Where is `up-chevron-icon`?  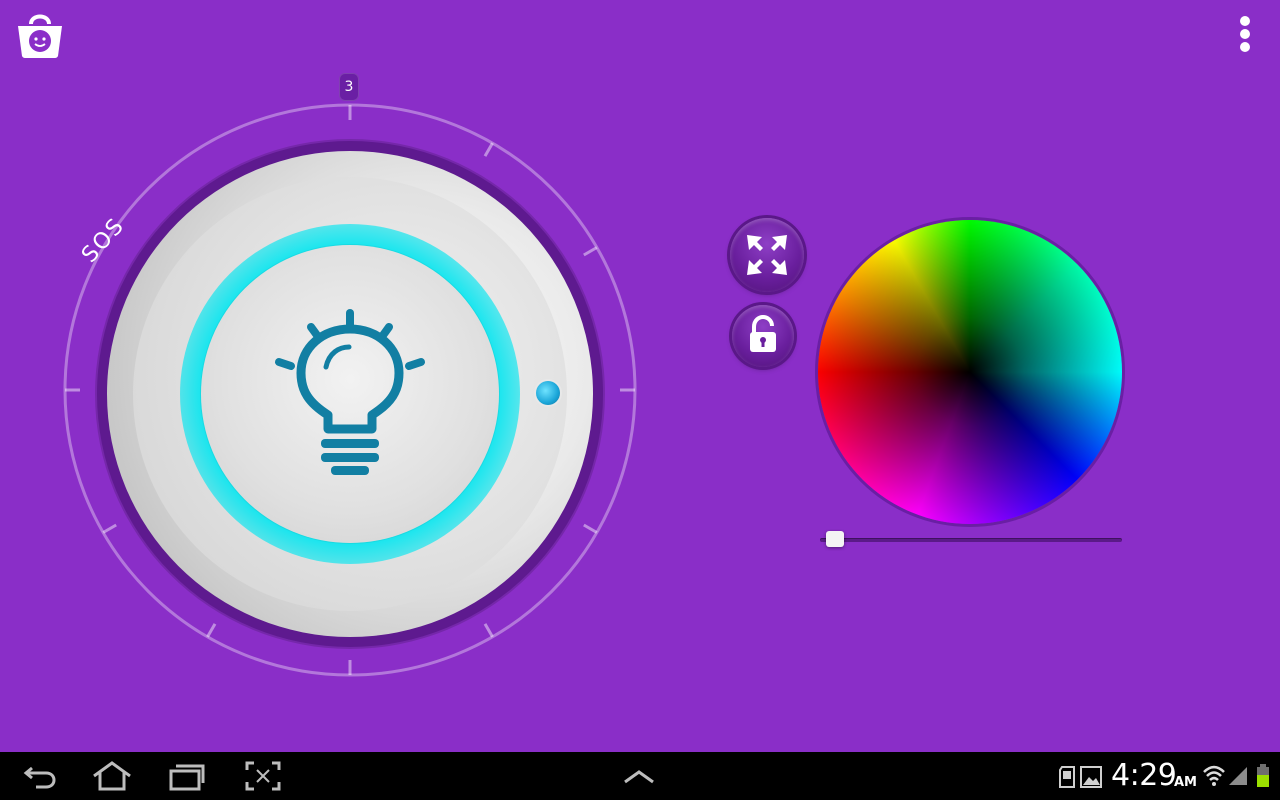
up-chevron-icon is located at coordinates (639, 776).